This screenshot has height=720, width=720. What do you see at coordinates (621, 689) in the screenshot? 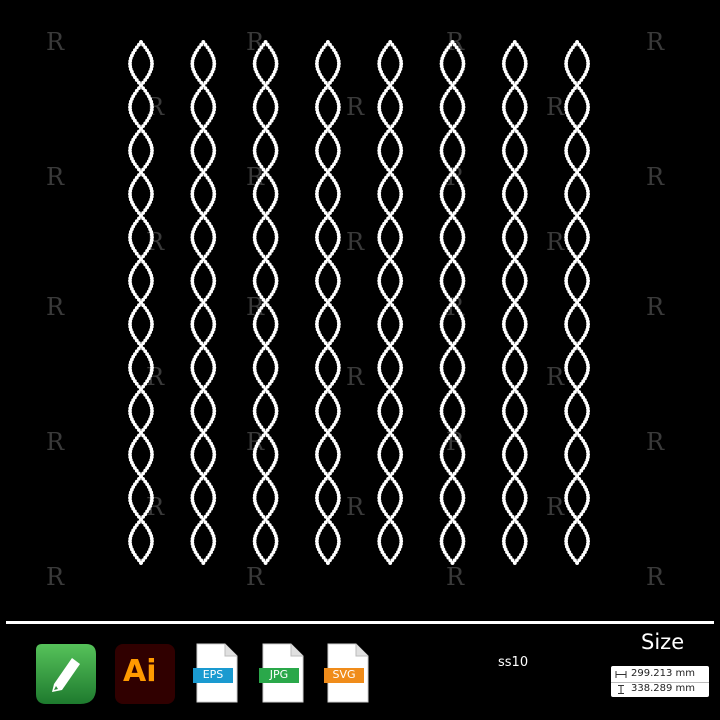
I see `height-arrow-icon` at bounding box center [621, 689].